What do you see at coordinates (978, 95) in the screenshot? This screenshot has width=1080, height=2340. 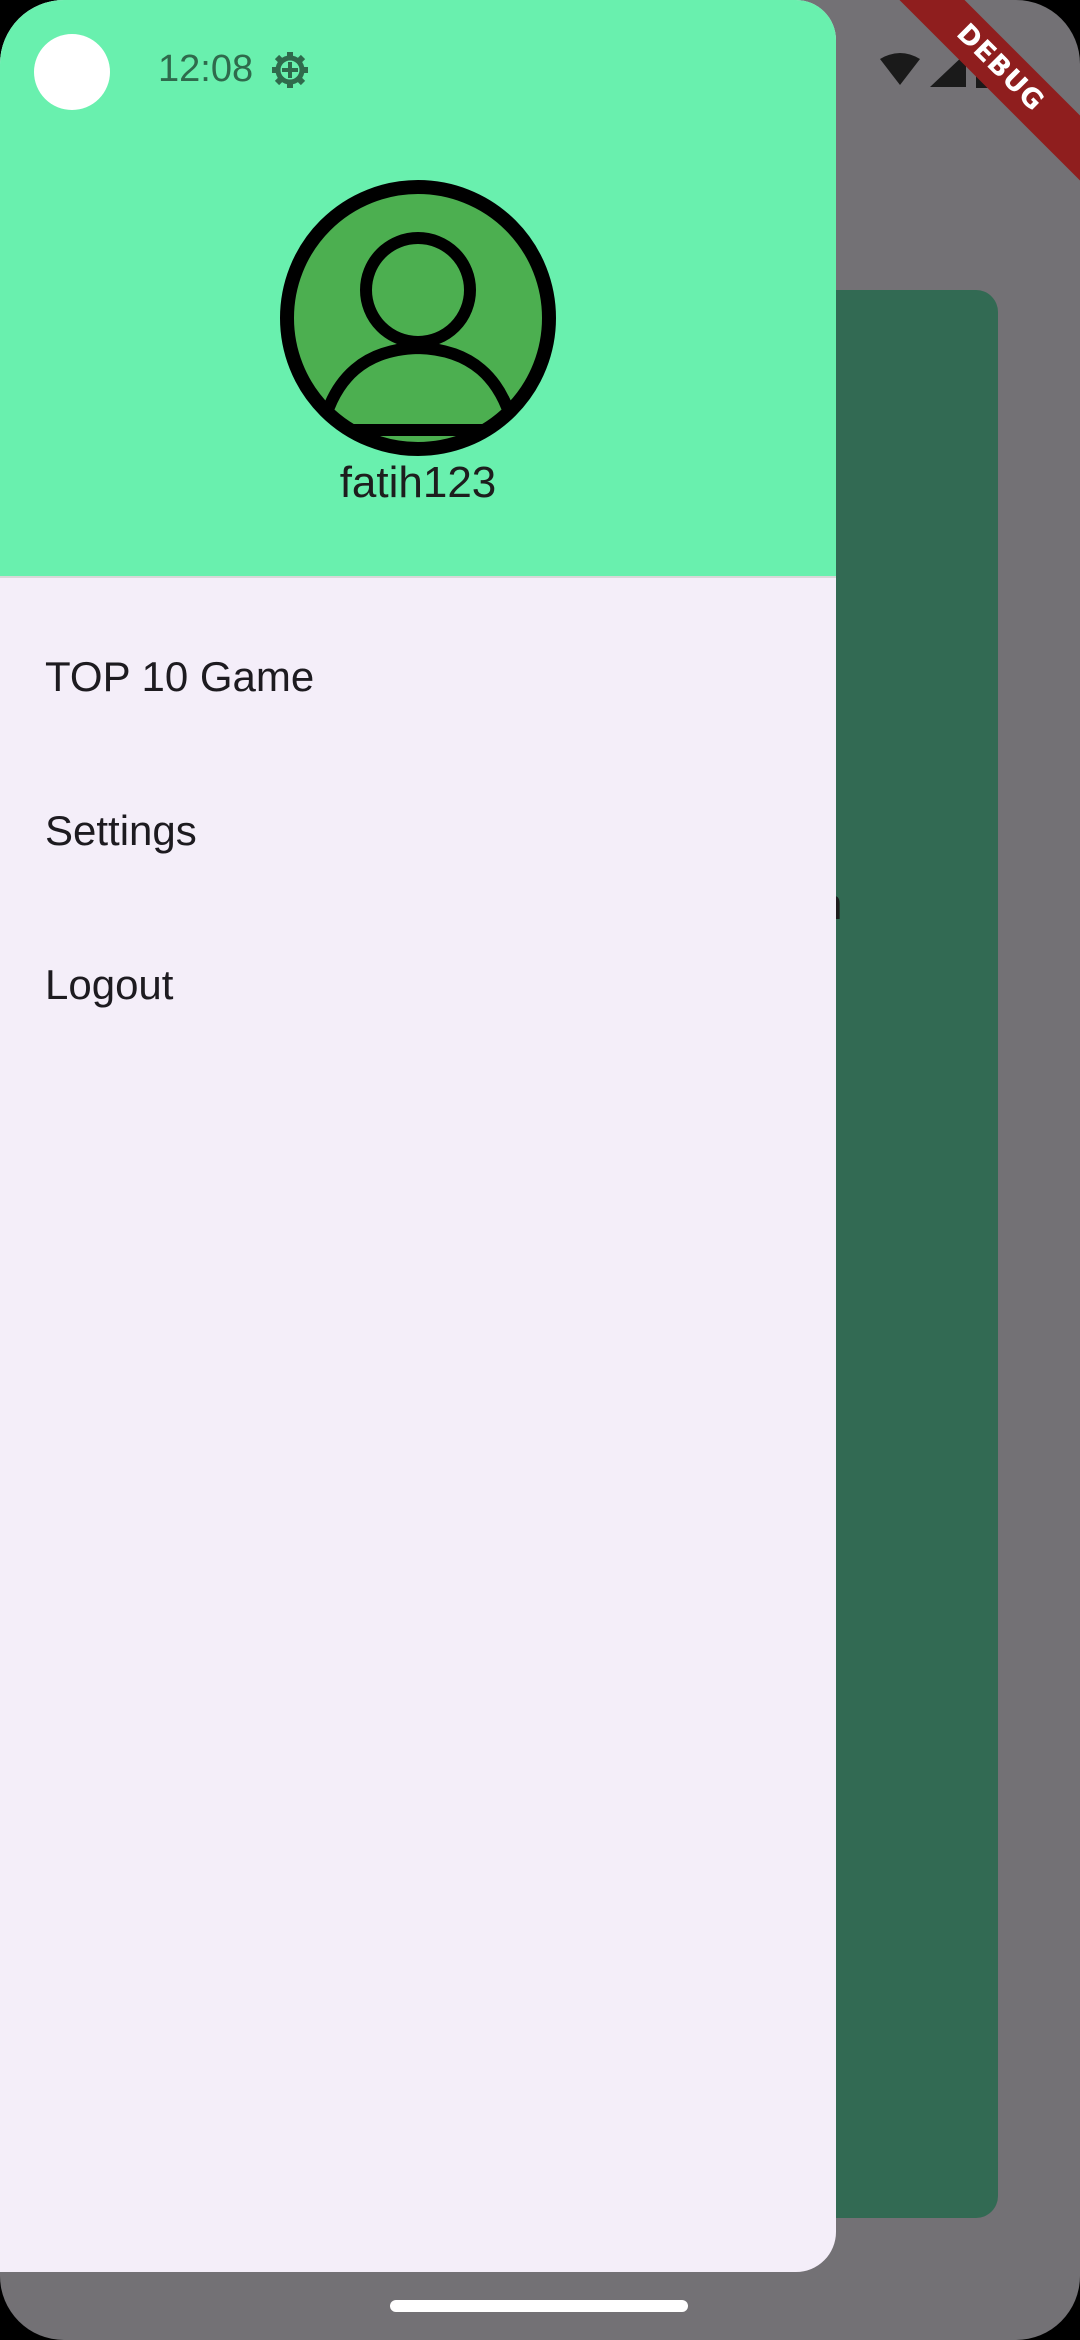 I see `debug-banner: DEBUG` at bounding box center [978, 95].